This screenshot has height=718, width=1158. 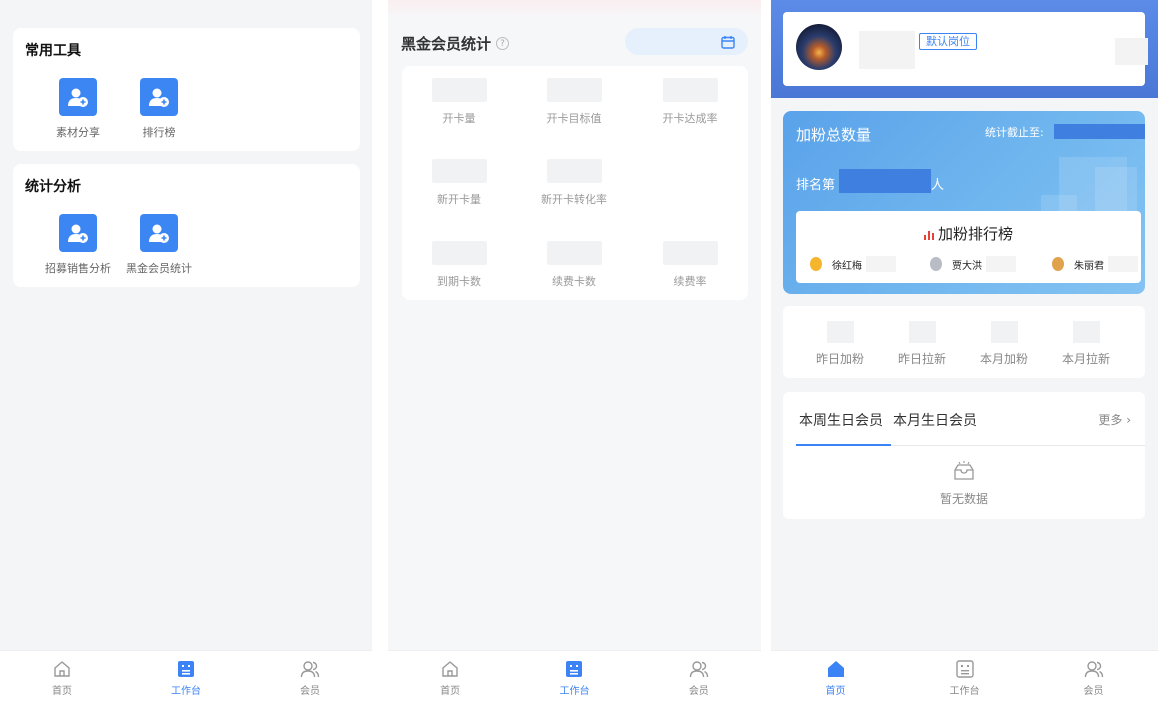 What do you see at coordinates (446, 44) in the screenshot?
I see `page-title-text: 黑金会员统计` at bounding box center [446, 44].